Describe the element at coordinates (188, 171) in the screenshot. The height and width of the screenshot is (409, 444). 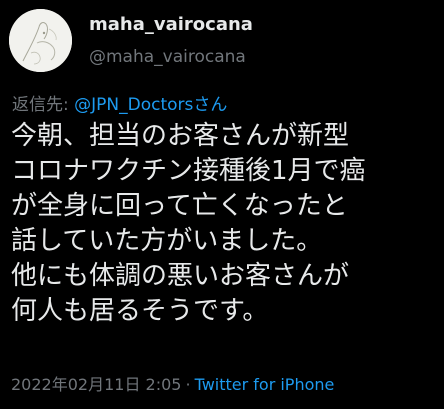
I see `tweet-text-line: コロナワクチン接種後1月で癌` at that location.